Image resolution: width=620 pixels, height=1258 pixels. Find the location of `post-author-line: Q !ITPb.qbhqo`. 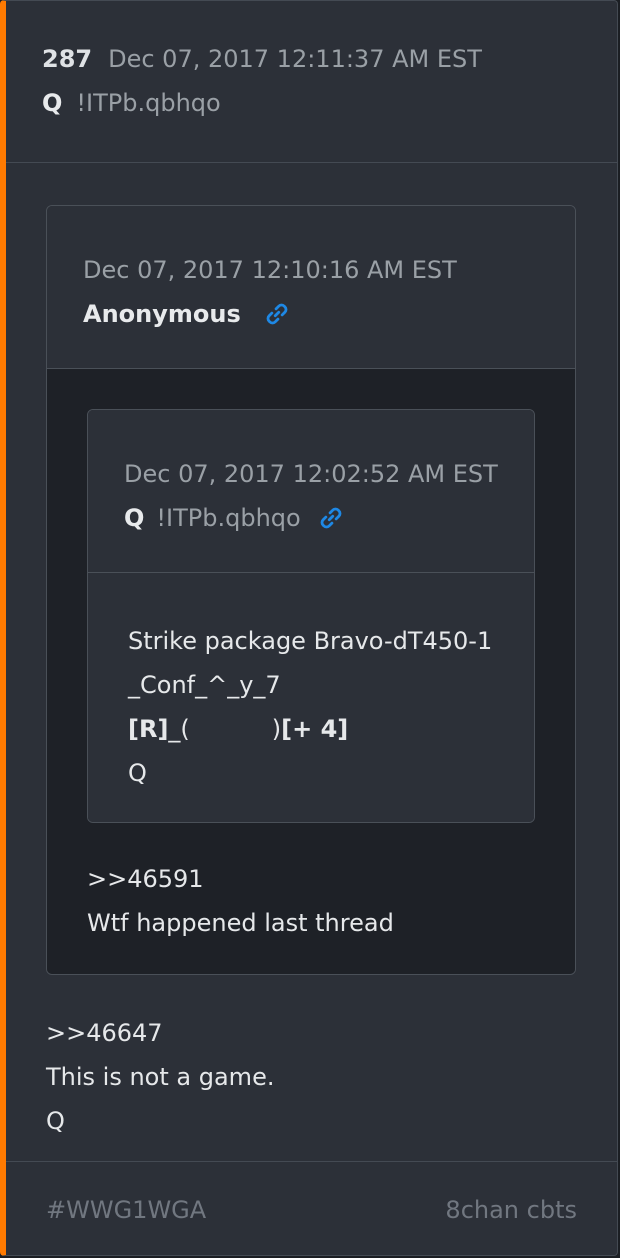

post-author-line: Q !ITPb.qbhqo is located at coordinates (311, 109).